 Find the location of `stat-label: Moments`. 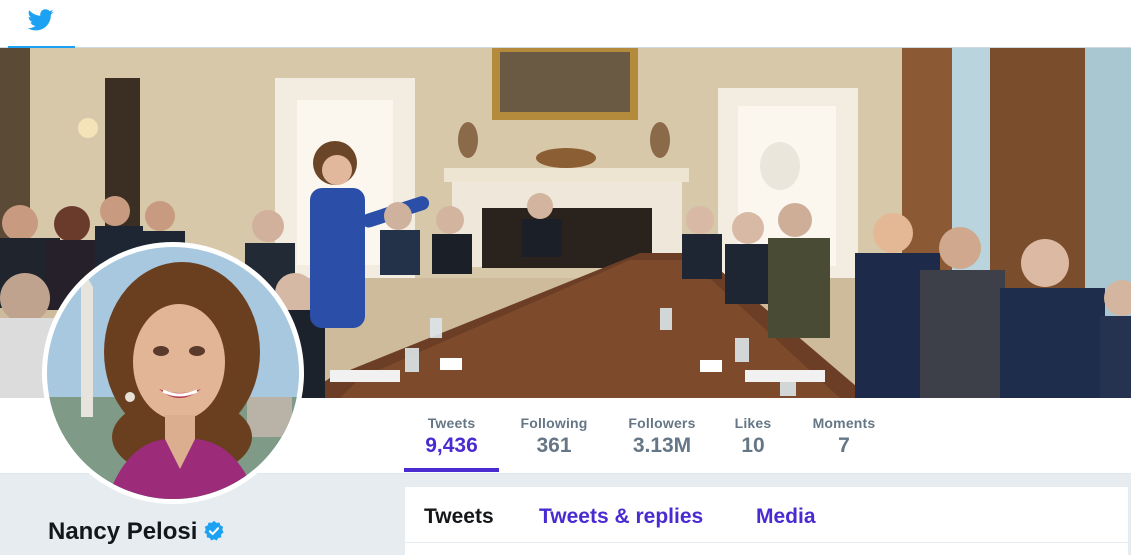

stat-label: Moments is located at coordinates (844, 423).